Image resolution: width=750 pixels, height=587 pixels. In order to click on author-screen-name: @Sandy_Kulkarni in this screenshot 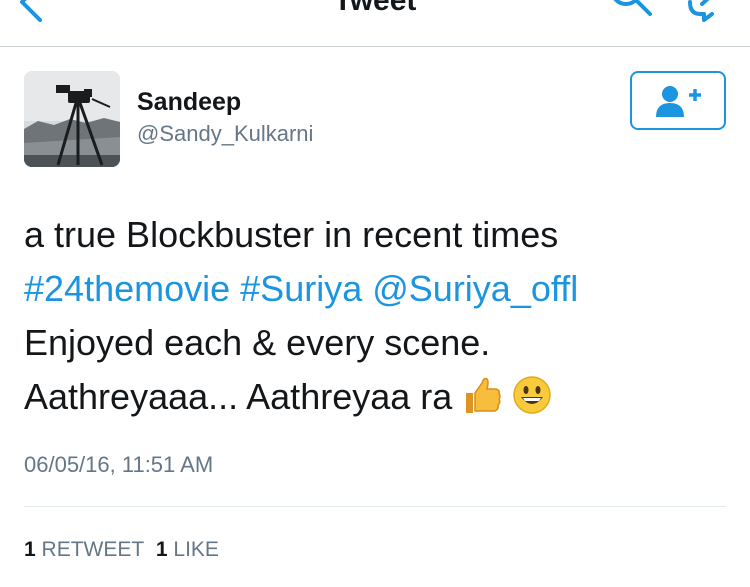, I will do `click(225, 134)`.